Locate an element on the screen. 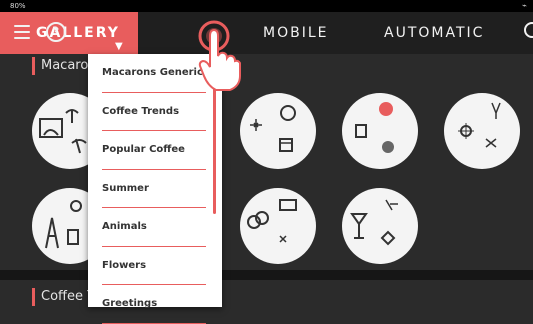  dropdown-item-coffee-trends: Coffee Trends is located at coordinates (155, 112).